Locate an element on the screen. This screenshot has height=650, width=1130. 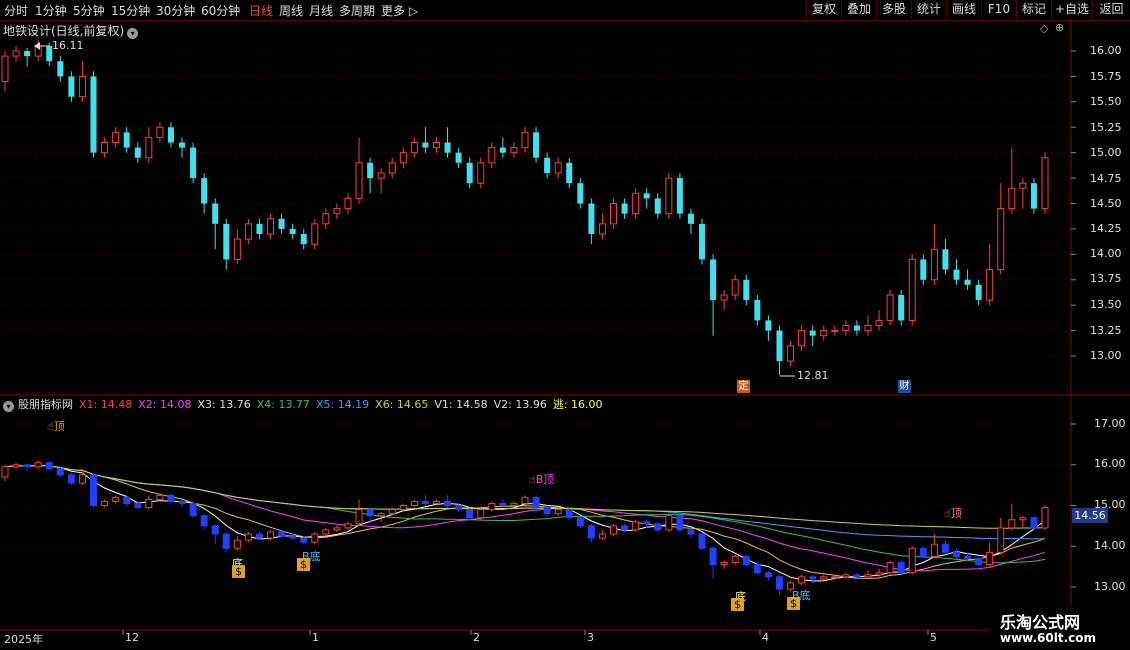
event-badge-ding: 定 is located at coordinates (743, 386).